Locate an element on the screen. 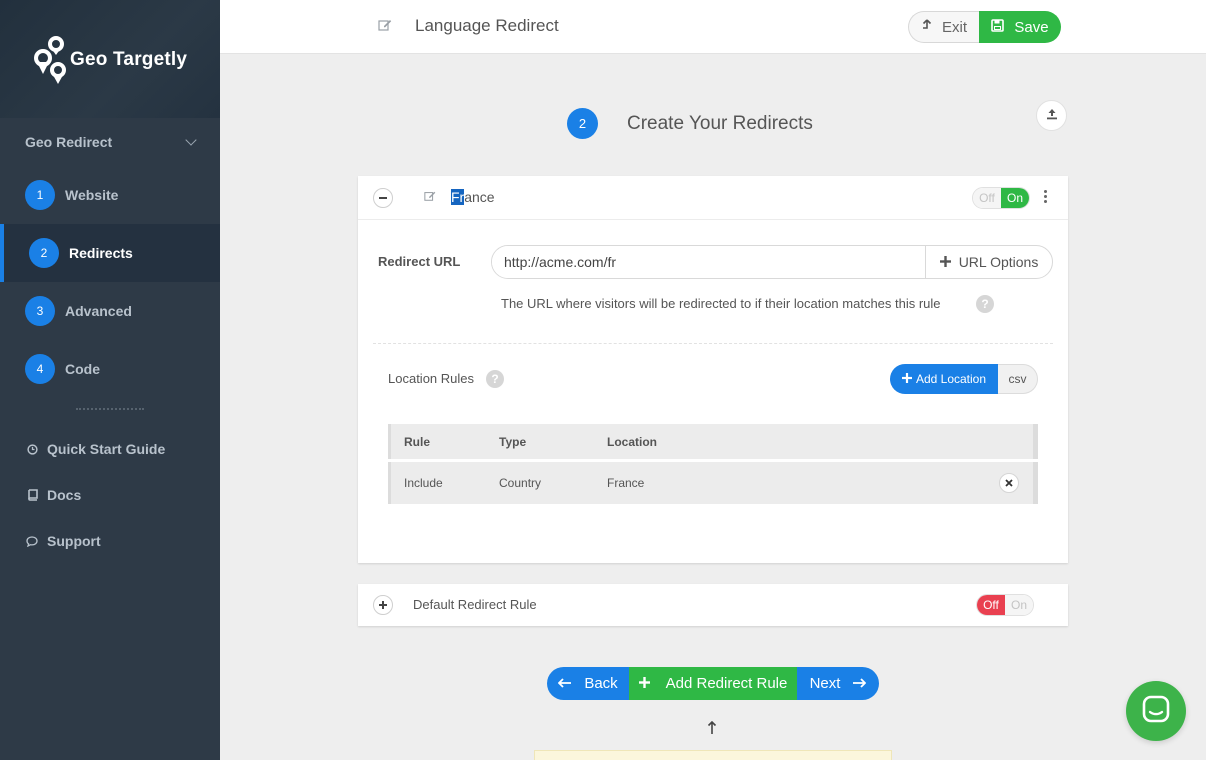 Image resolution: width=1206 pixels, height=760 pixels. minus-icon is located at coordinates (383, 198).